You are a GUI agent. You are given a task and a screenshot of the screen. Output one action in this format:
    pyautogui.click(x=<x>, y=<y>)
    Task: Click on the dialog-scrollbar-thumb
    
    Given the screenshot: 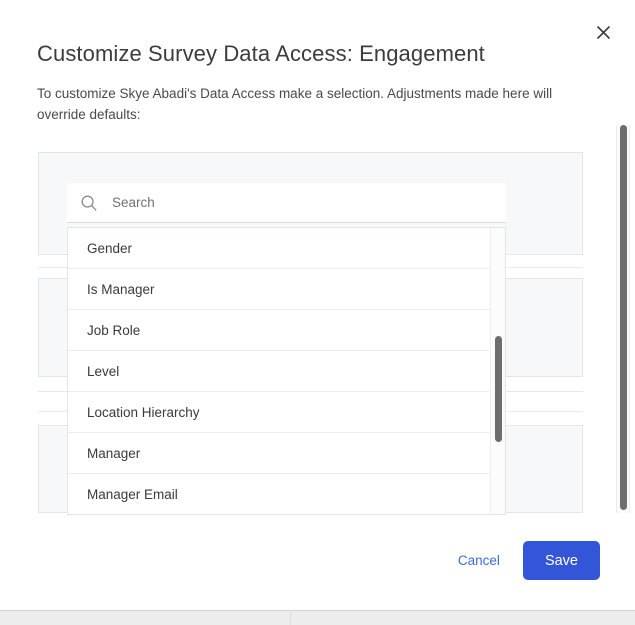 What is the action you would take?
    pyautogui.click(x=623, y=317)
    